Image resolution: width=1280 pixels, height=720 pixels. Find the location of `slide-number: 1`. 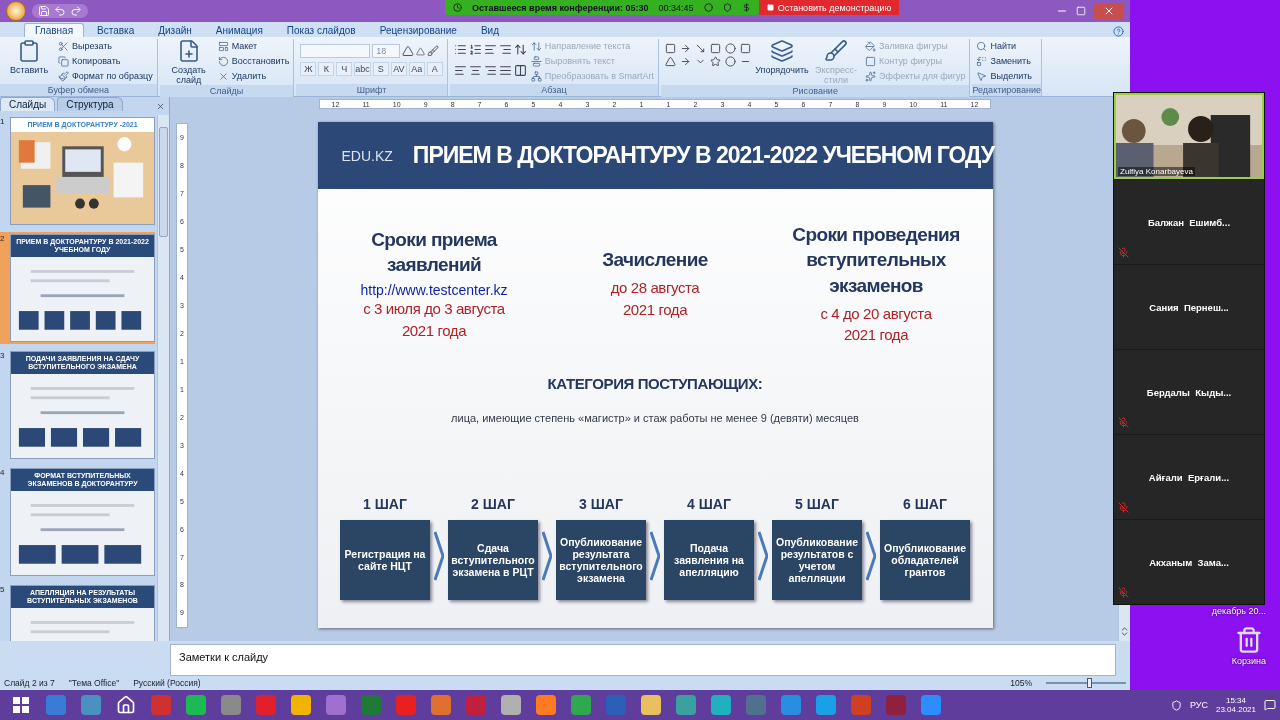

slide-number: 1 is located at coordinates (3, 121).